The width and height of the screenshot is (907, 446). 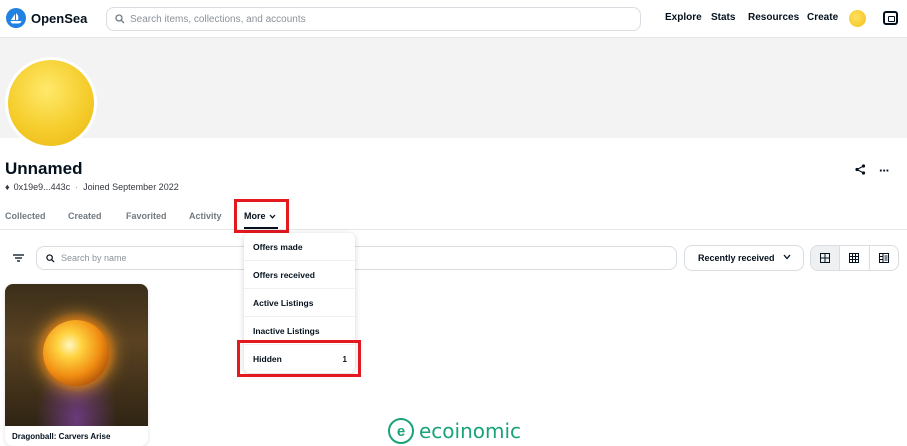 I want to click on nft-card: Dragonball: Carvers Arise, so click(x=76, y=365).